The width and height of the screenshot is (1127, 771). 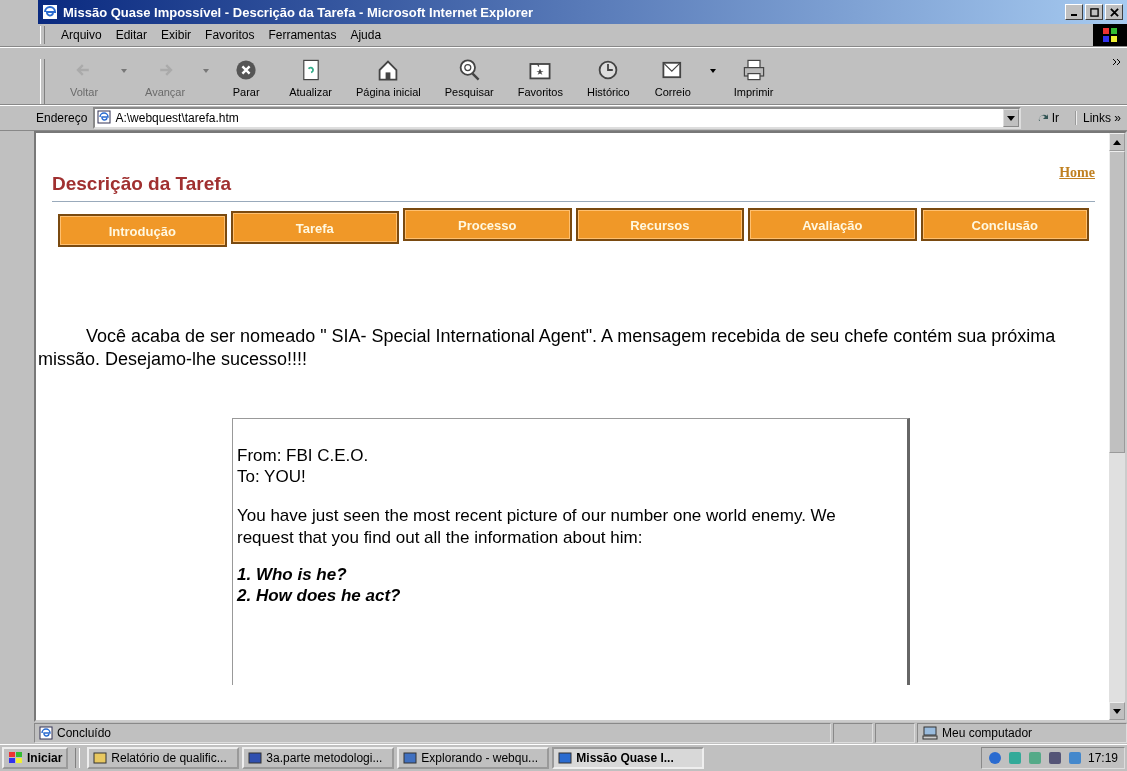 What do you see at coordinates (1102, 758) in the screenshot?
I see `clock-text: 17:19` at bounding box center [1102, 758].